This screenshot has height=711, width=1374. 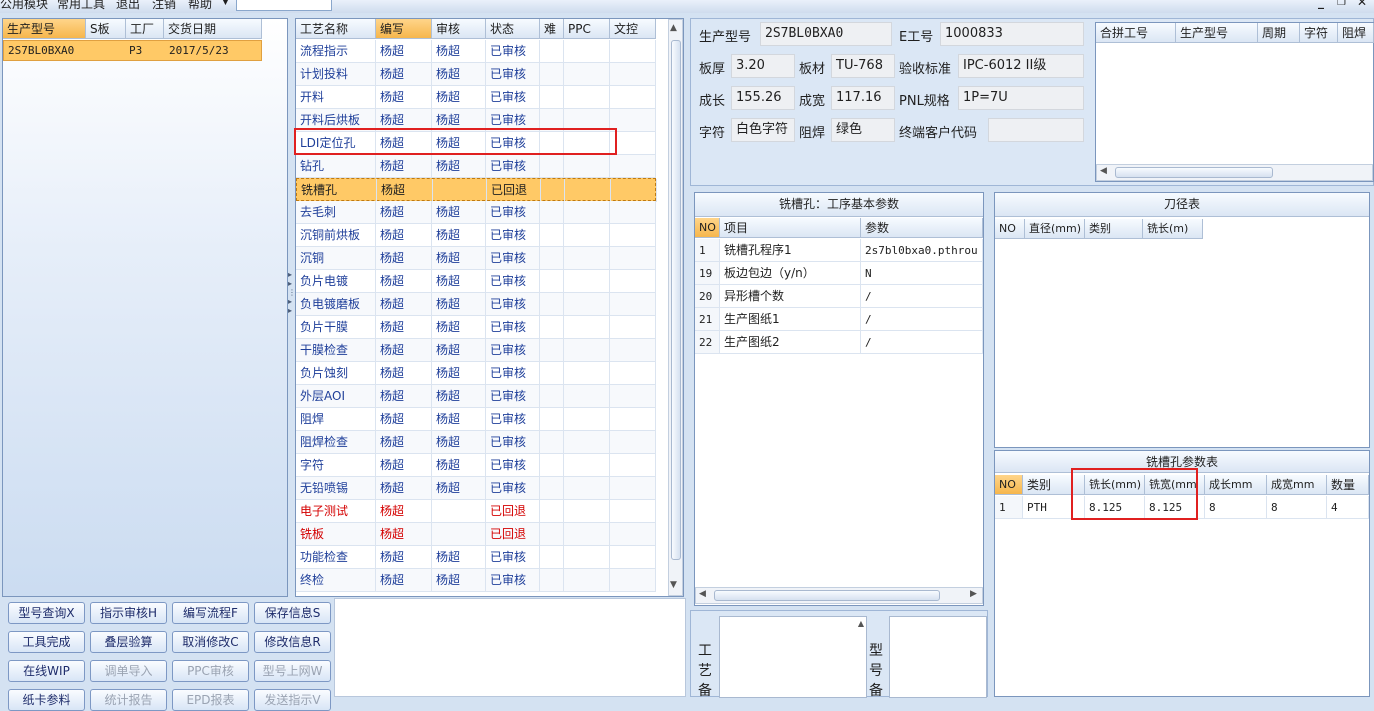 What do you see at coordinates (1321, 4) in the screenshot?
I see `minimize-icon: _` at bounding box center [1321, 4].